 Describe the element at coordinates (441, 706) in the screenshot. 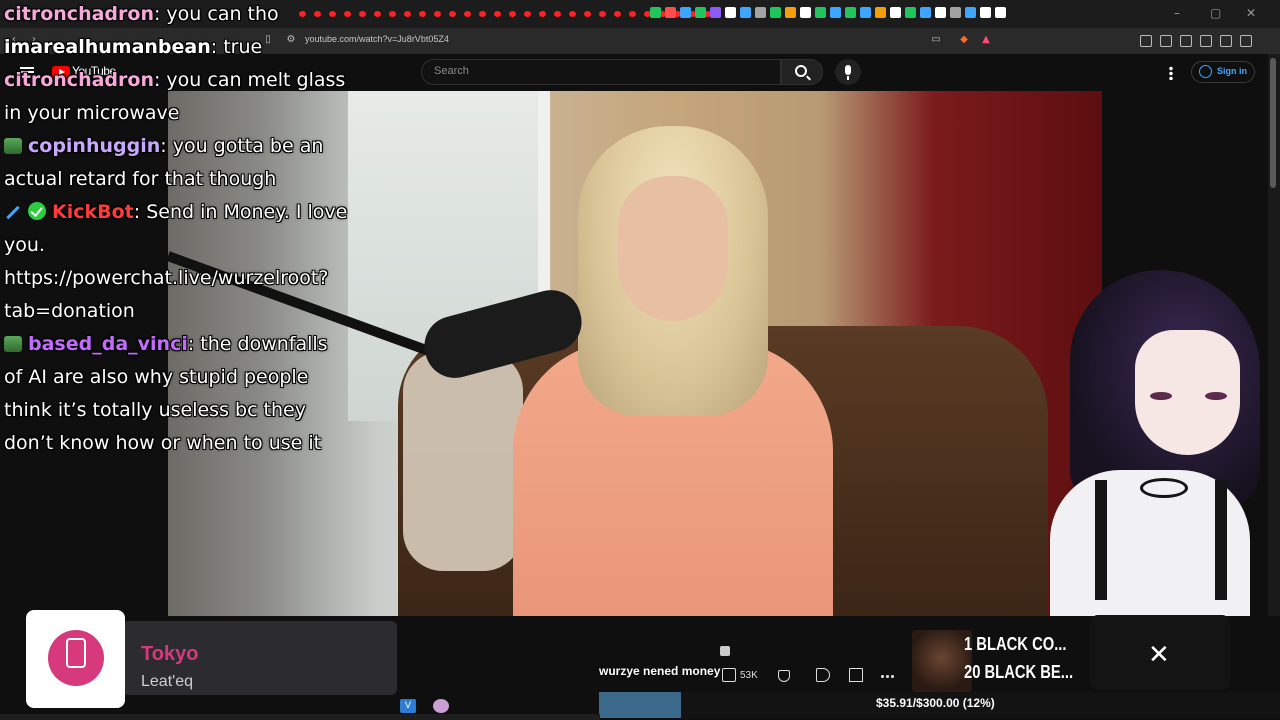

I see `app-taskbar-icon` at that location.